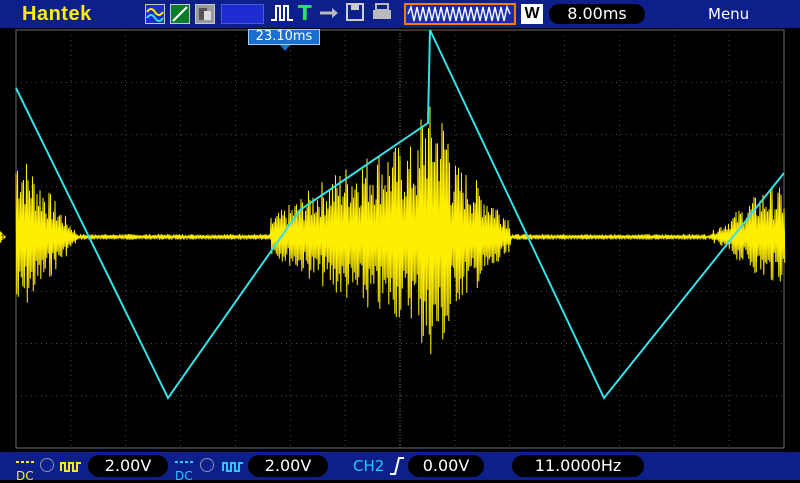  What do you see at coordinates (288, 466) in the screenshot?
I see `ch2-volts-div: 2.00V` at bounding box center [288, 466].